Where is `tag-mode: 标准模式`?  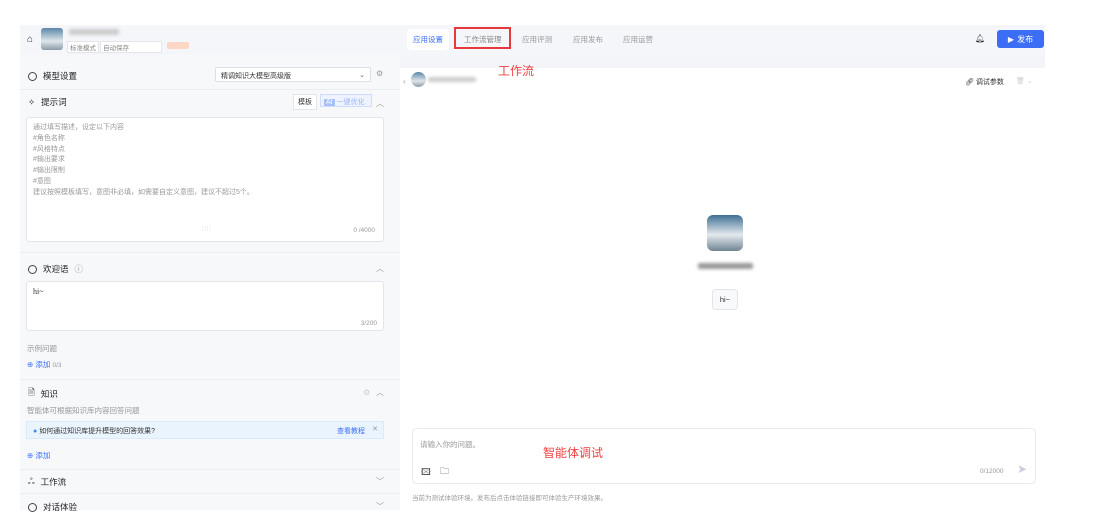 tag-mode: 标准模式 is located at coordinates (83, 47).